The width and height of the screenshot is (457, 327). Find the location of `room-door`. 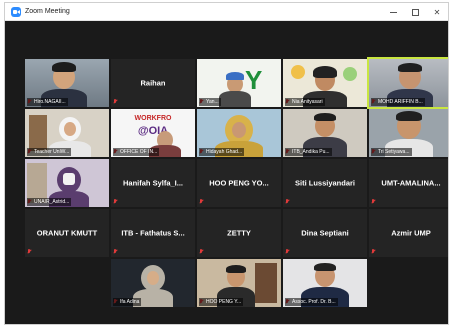

room-door is located at coordinates (266, 283).